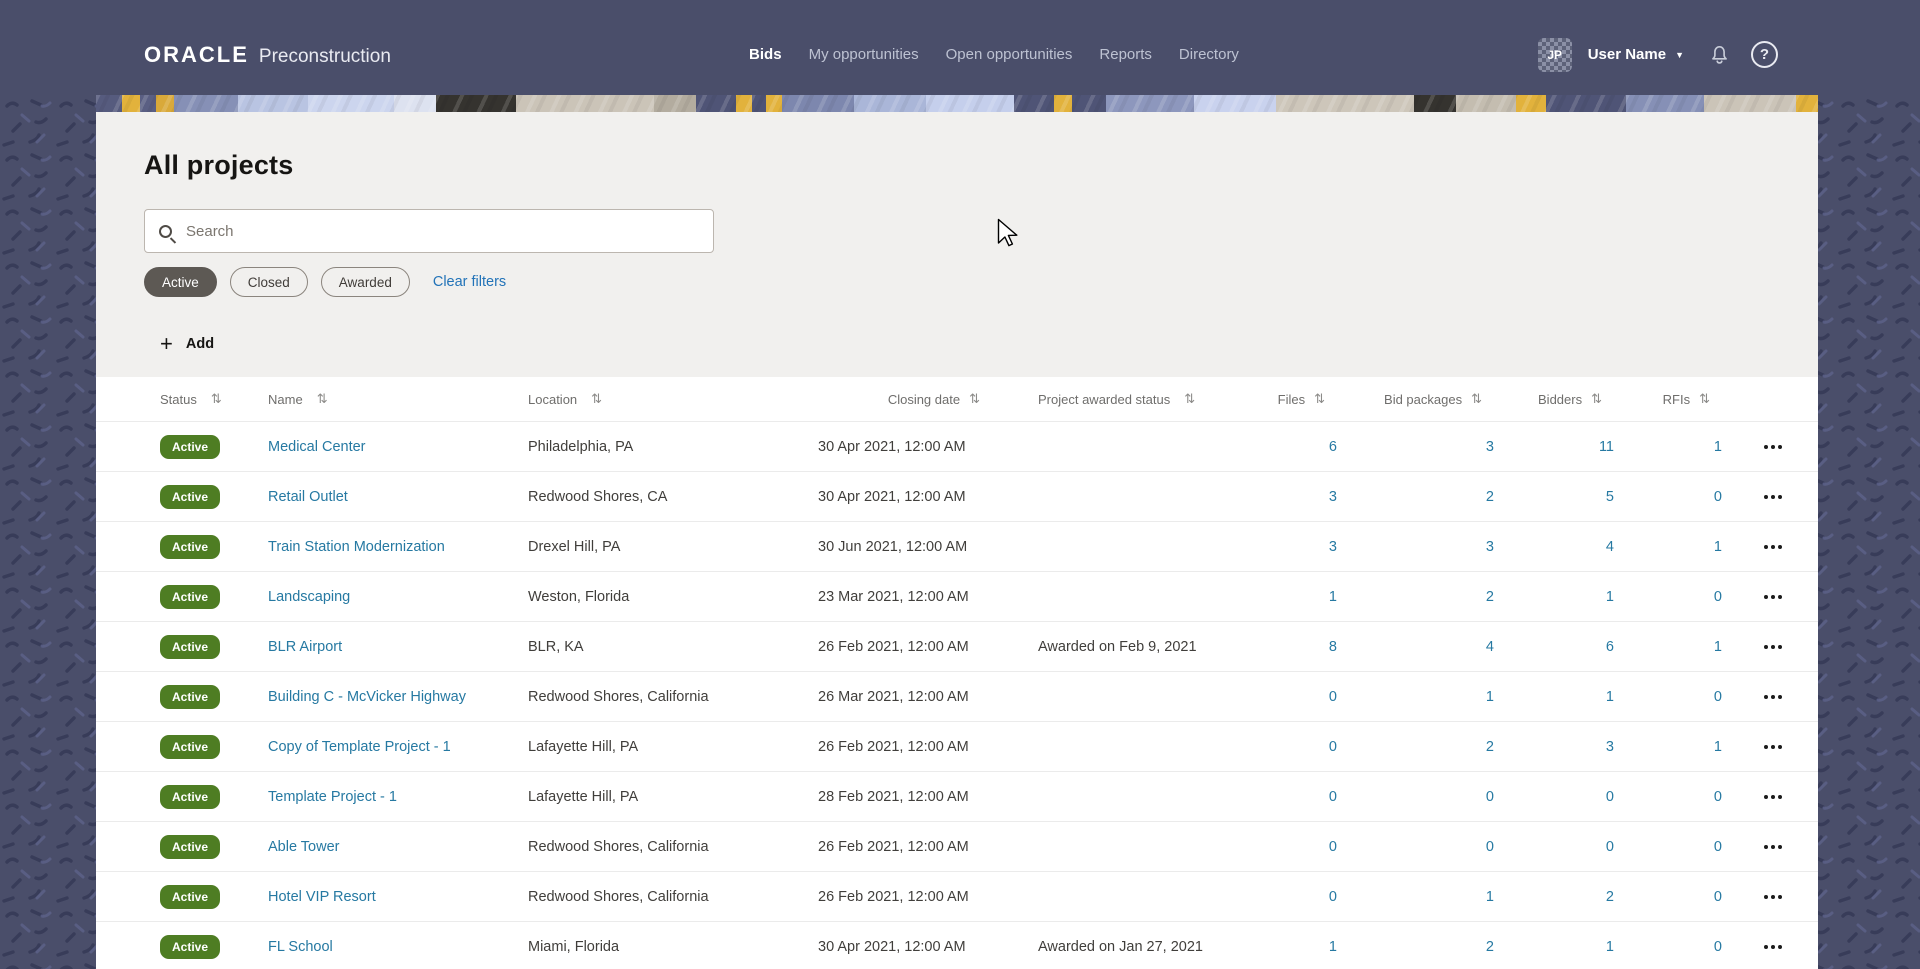  I want to click on help-button: ?, so click(1764, 54).